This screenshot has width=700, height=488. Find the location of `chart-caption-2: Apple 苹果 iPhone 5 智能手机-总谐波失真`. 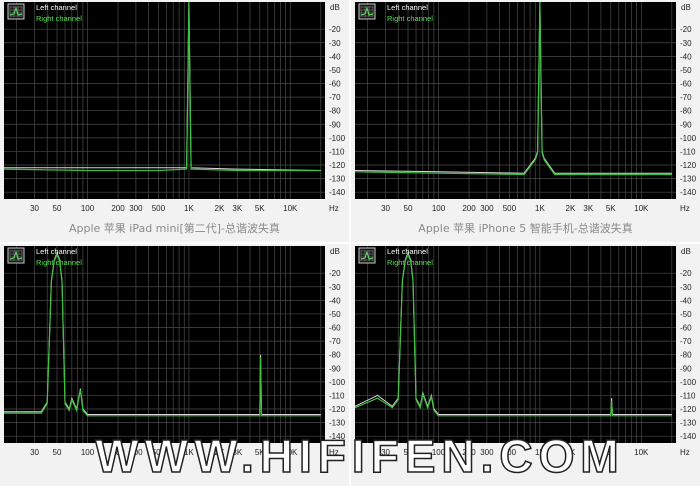

chart-caption-2: Apple 苹果 iPhone 5 智能手机-总谐波失真 is located at coordinates (525, 228).